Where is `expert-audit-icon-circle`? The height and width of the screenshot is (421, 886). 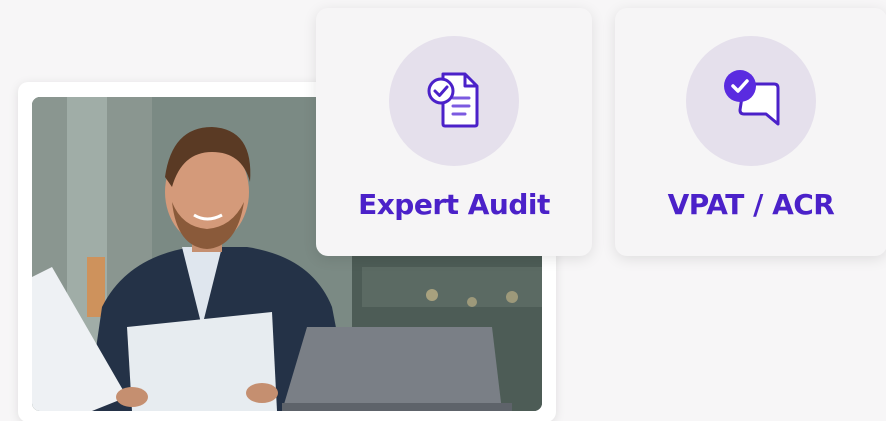
expert-audit-icon-circle is located at coordinates (454, 101).